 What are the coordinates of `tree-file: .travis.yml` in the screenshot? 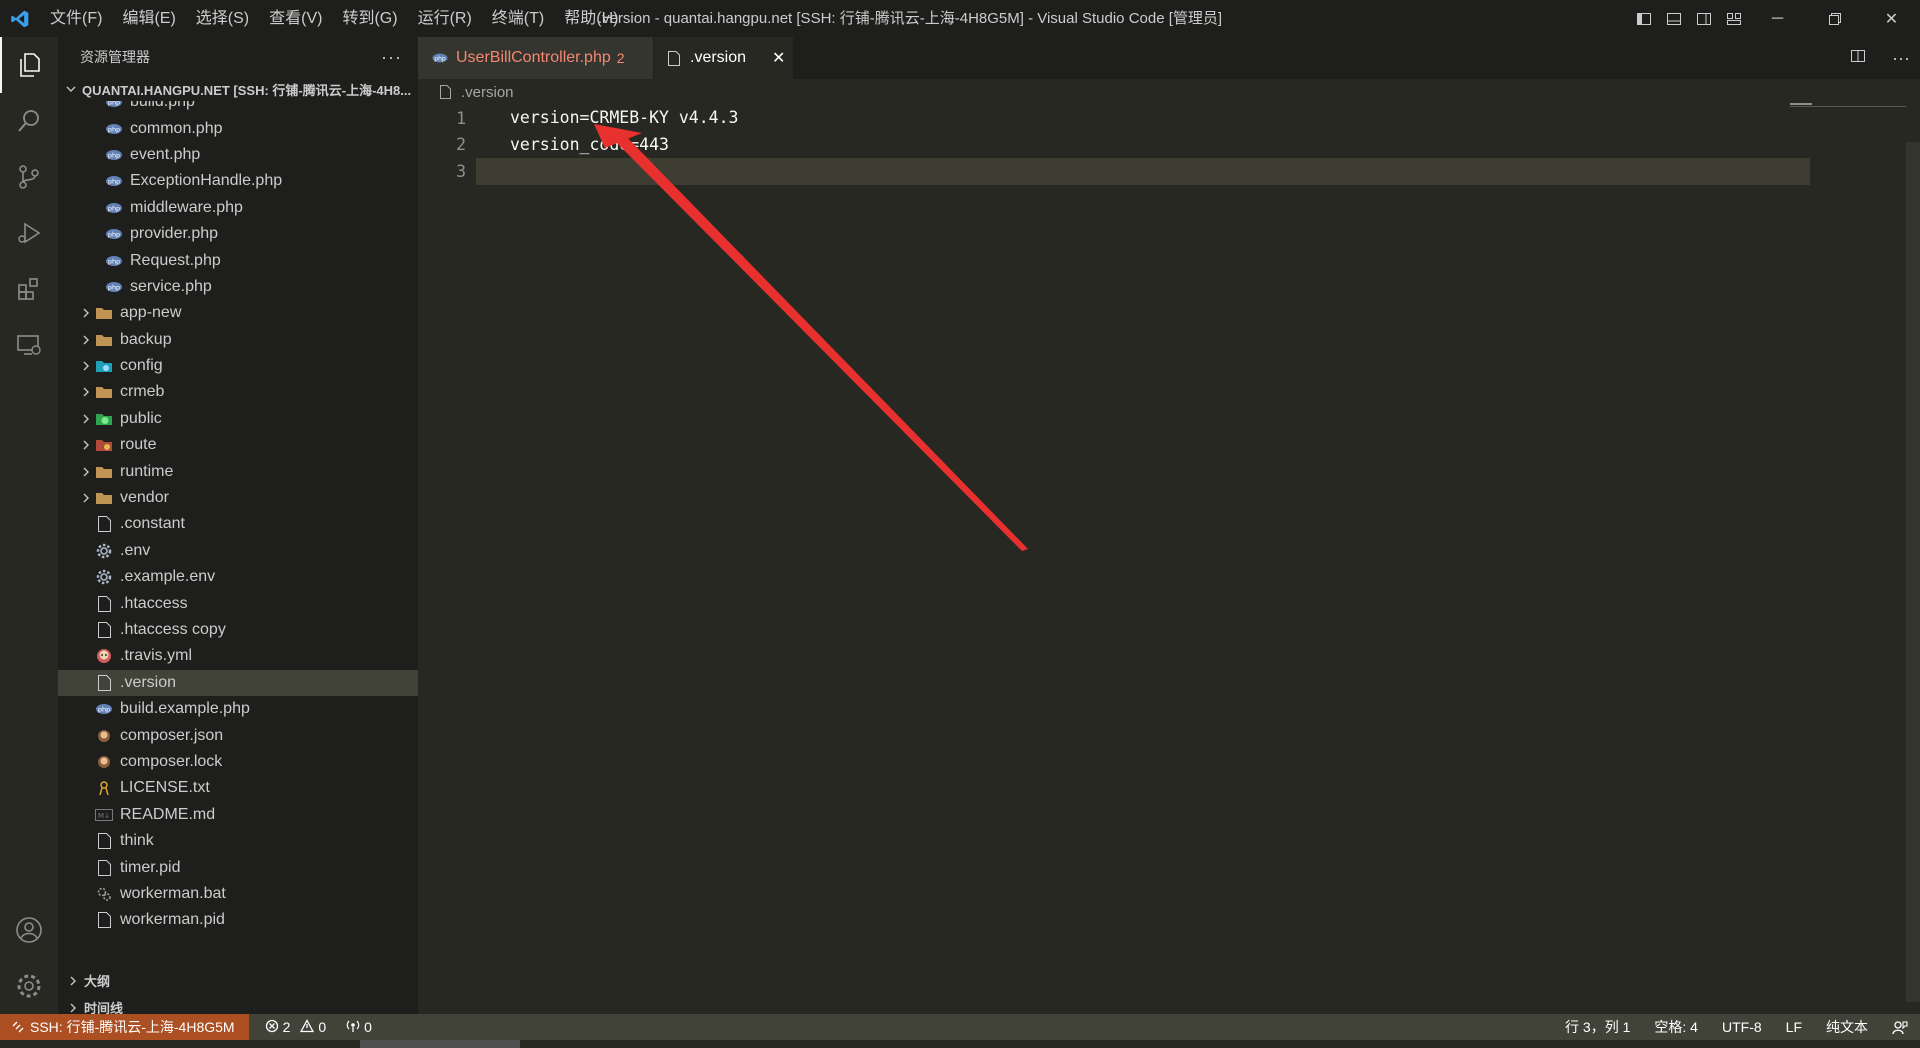 It's located at (238, 656).